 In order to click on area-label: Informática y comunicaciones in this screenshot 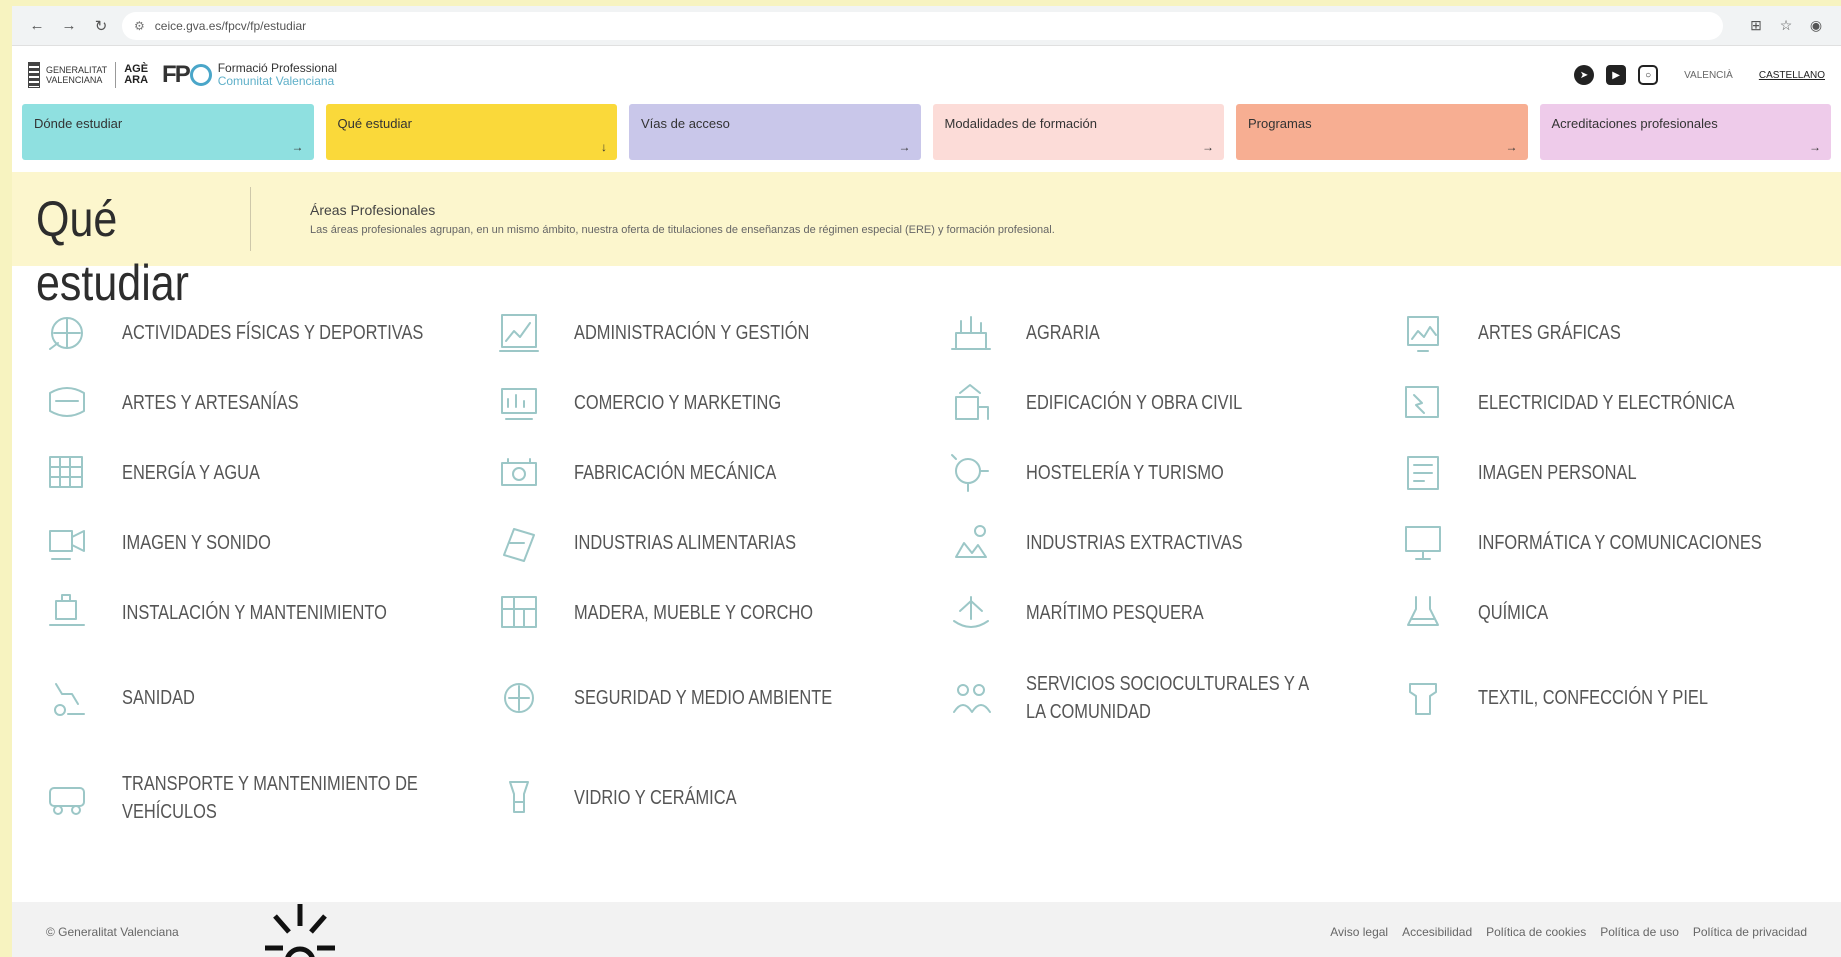, I will do `click(1620, 543)`.